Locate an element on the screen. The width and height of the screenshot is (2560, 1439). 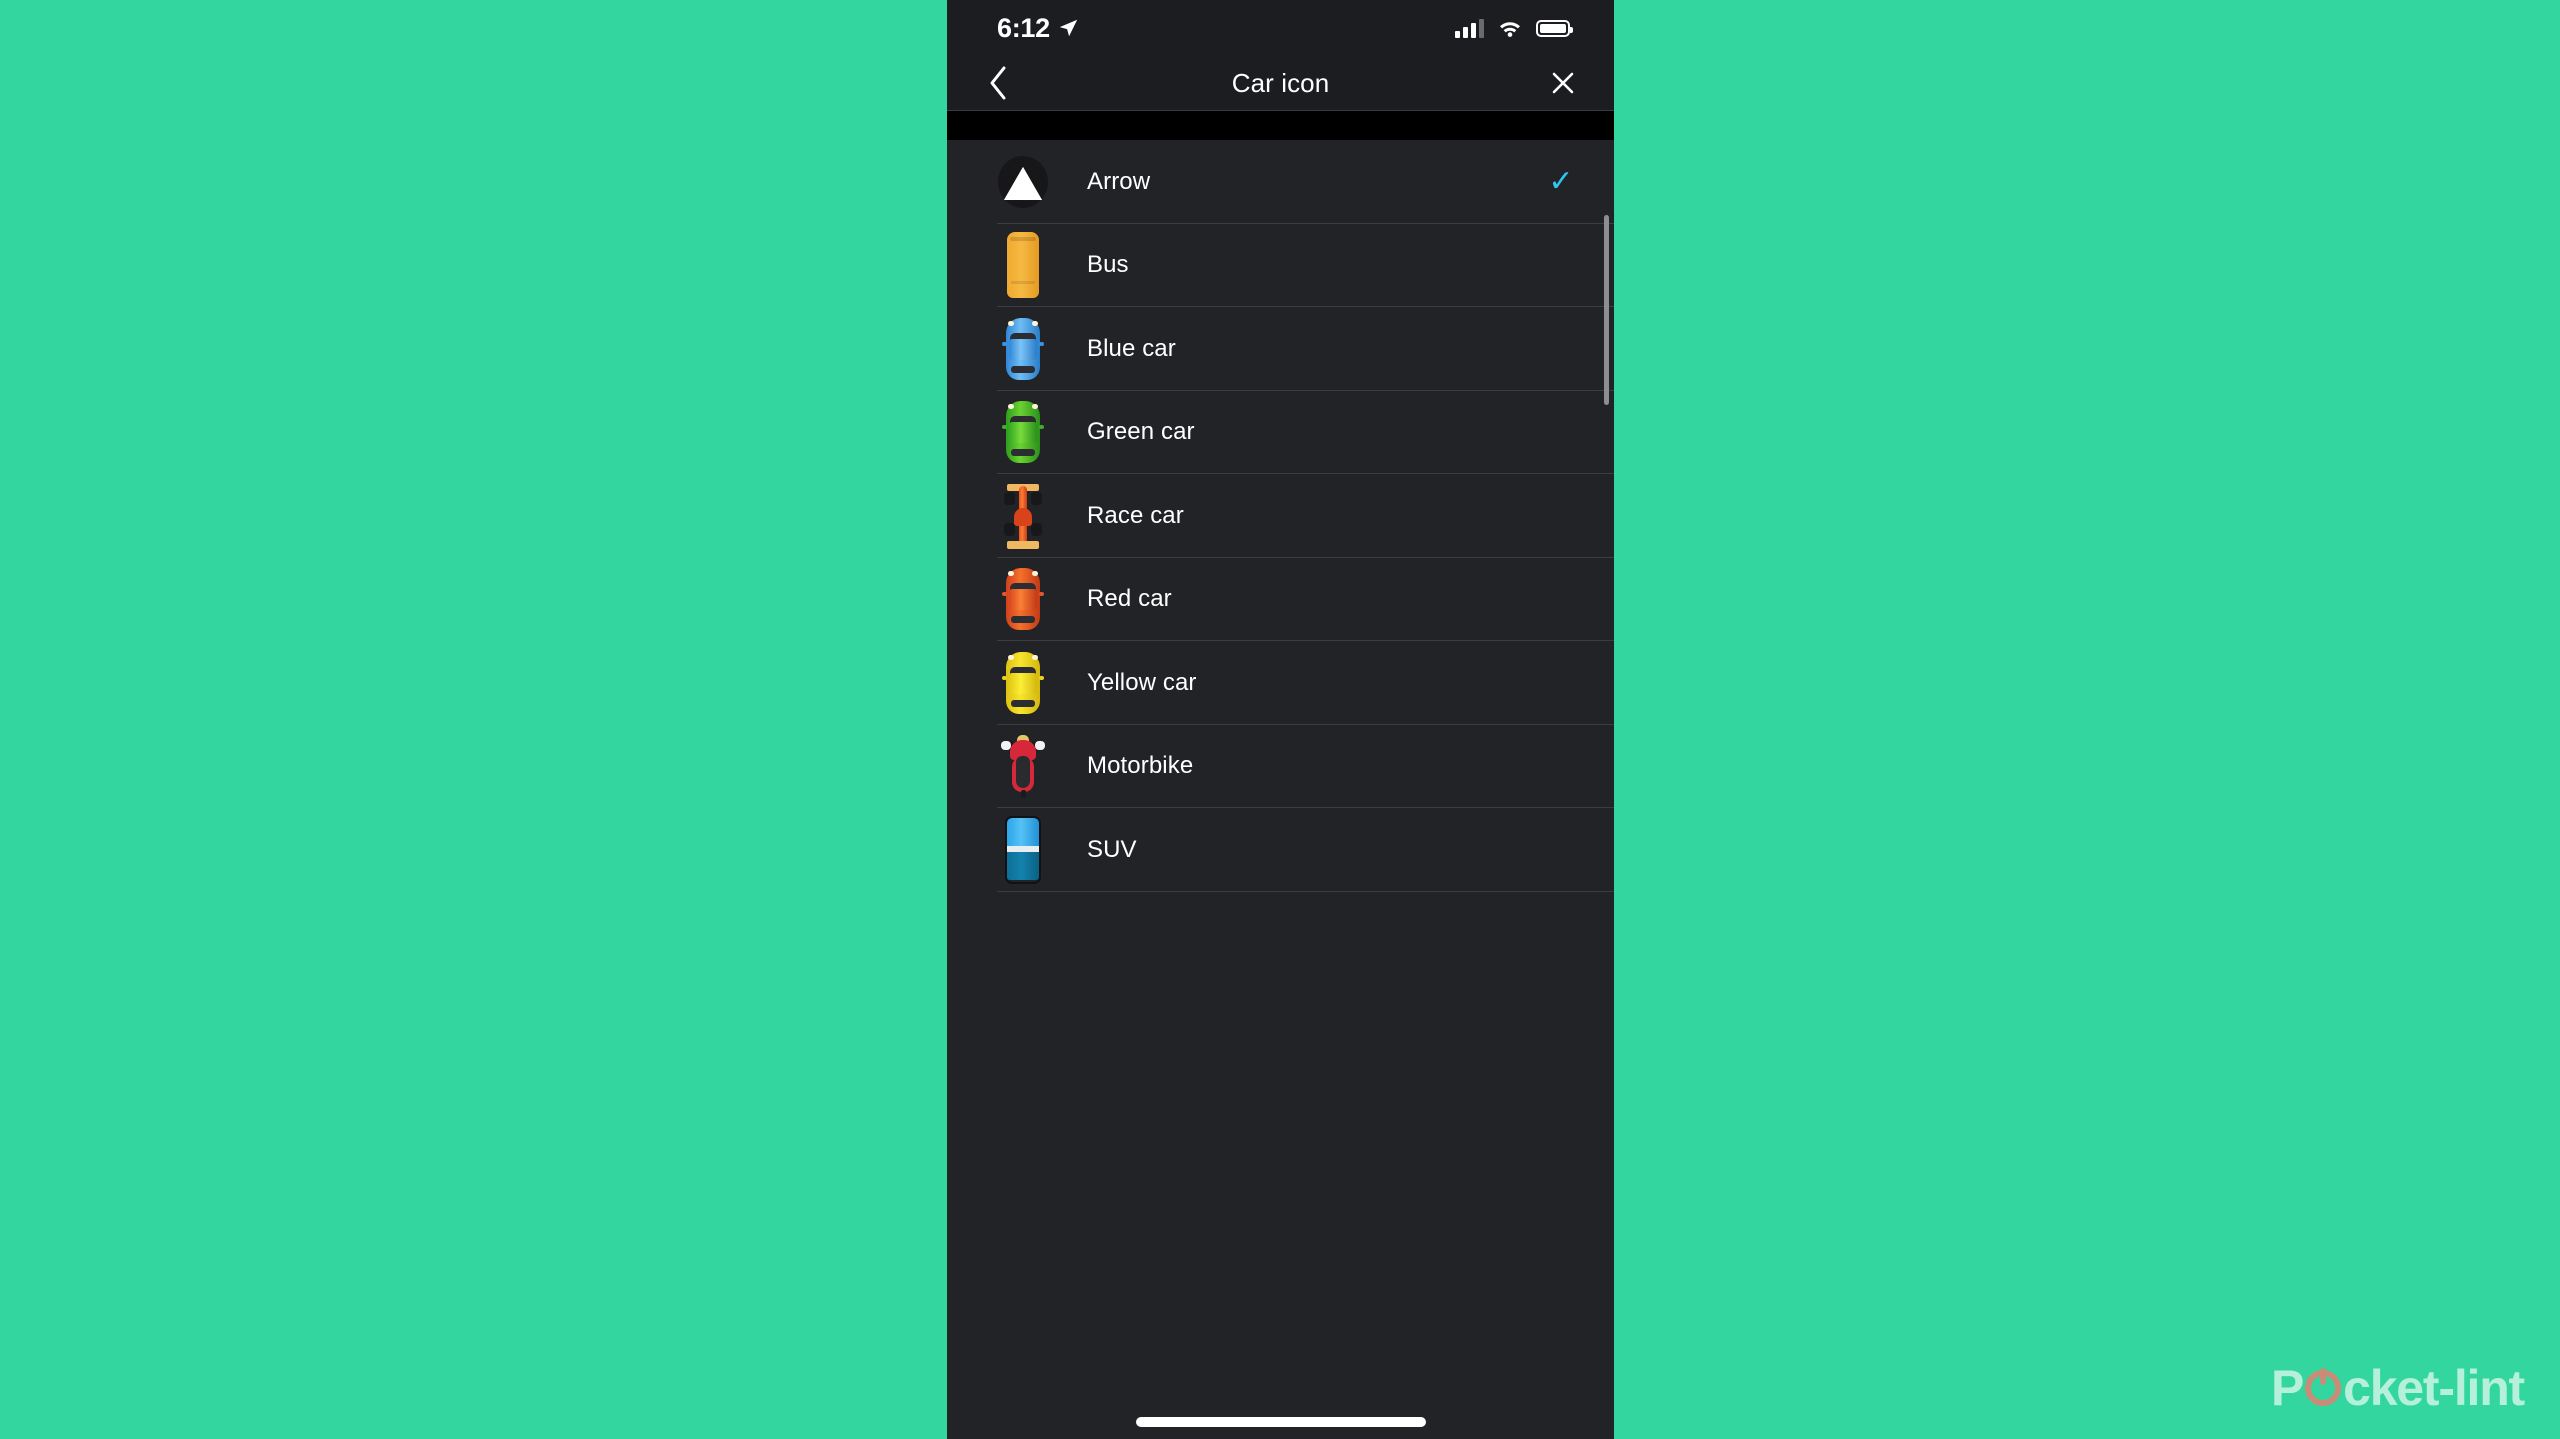
list-item-label: Arrow is located at coordinates (1119, 181).